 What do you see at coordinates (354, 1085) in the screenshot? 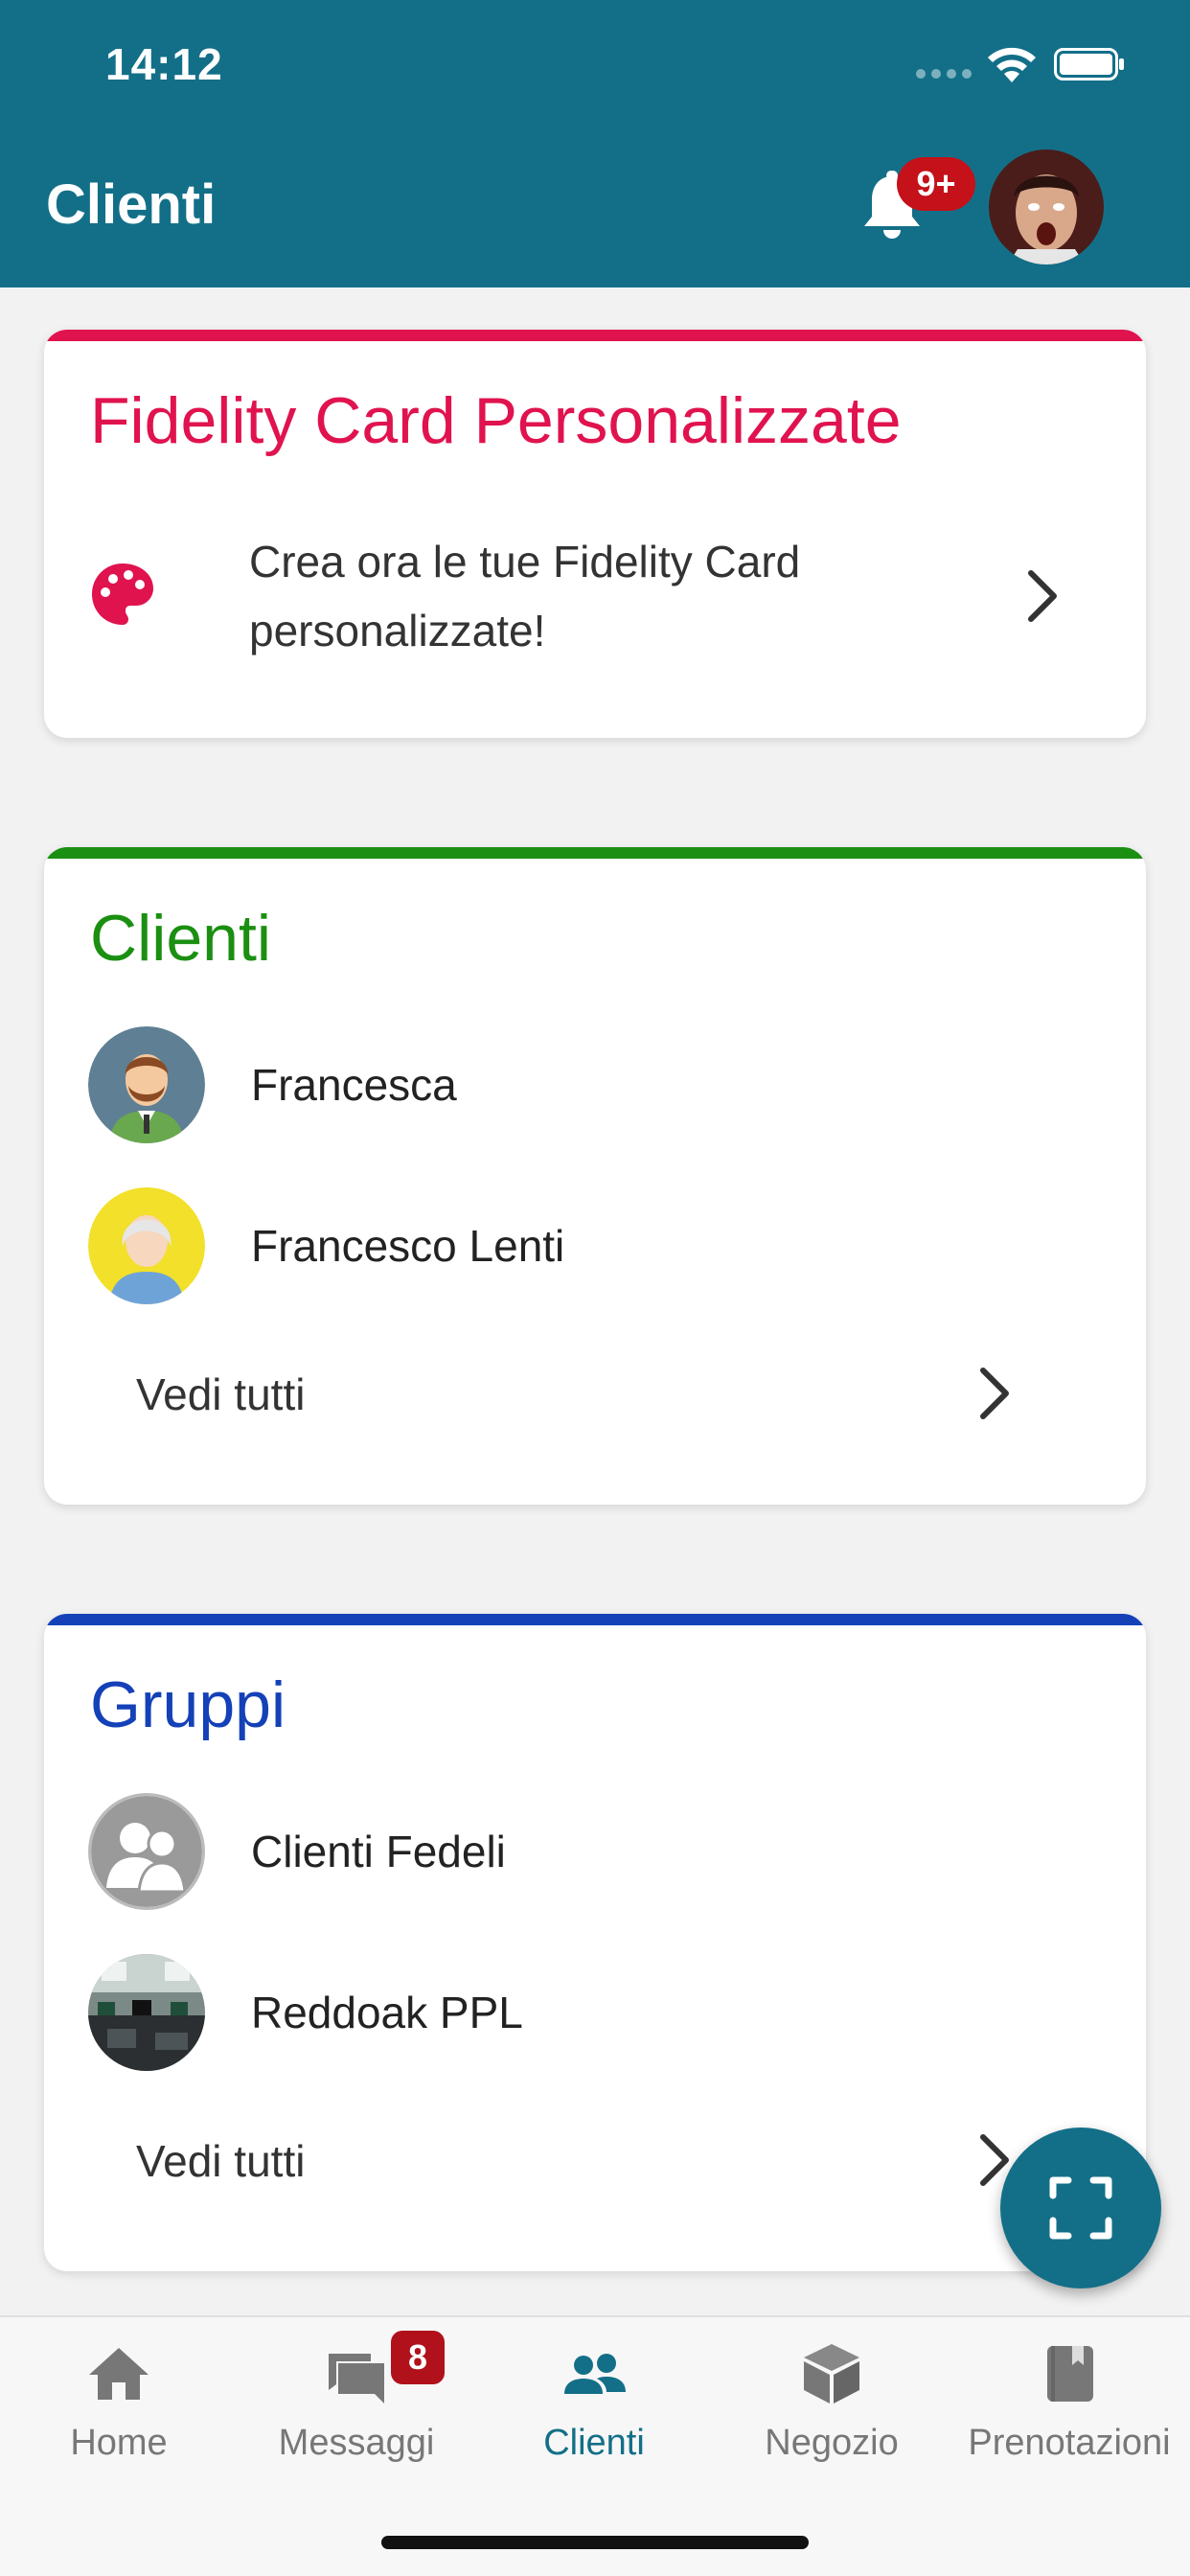
I see `client-name: Francesca` at bounding box center [354, 1085].